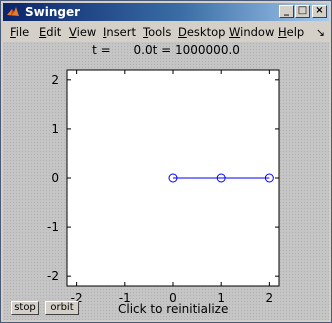 Image resolution: width=332 pixels, height=323 pixels. I want to click on menu-tools: Tools, so click(157, 32).